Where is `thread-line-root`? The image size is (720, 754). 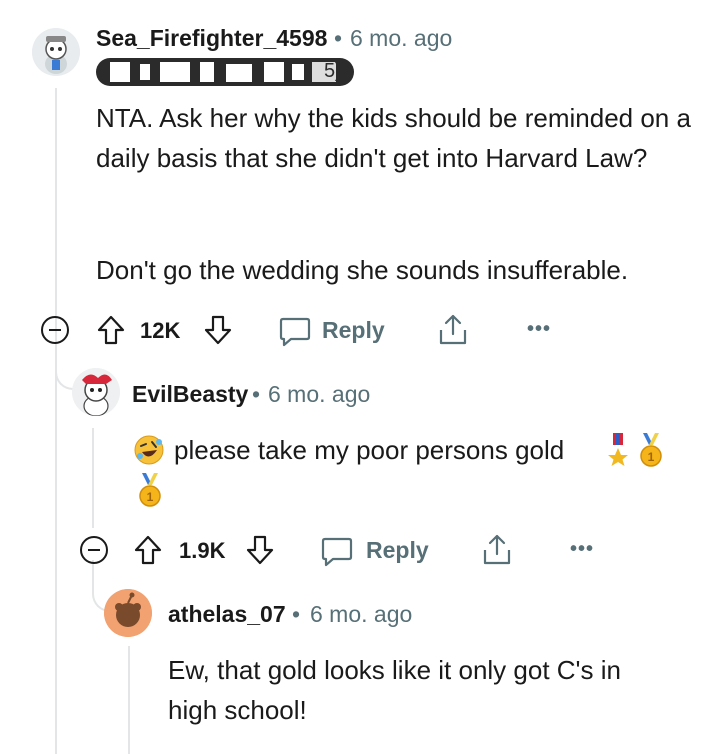
thread-line-root is located at coordinates (56, 421).